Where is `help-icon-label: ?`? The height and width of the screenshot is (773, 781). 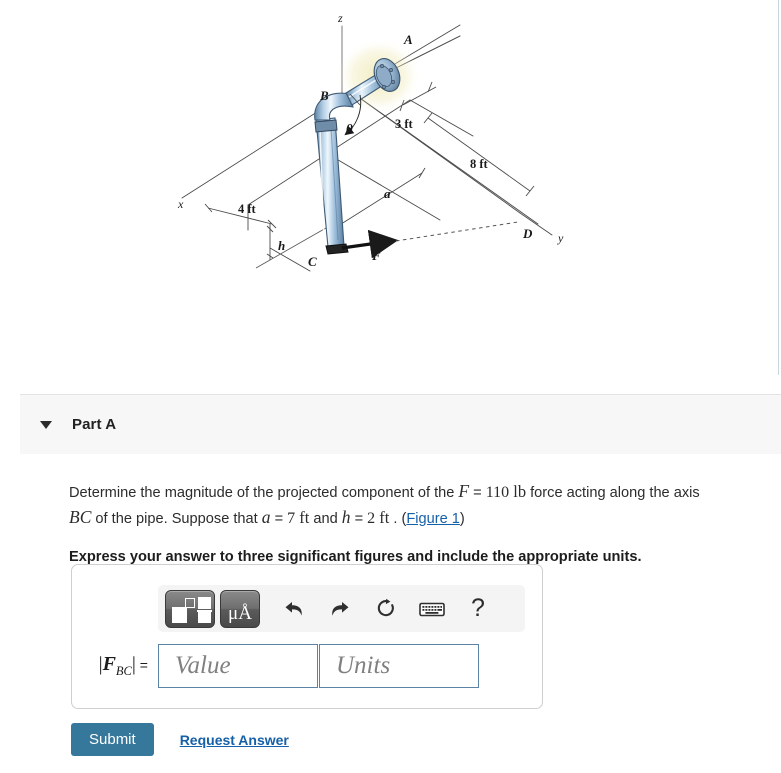 help-icon-label: ? is located at coordinates (478, 608).